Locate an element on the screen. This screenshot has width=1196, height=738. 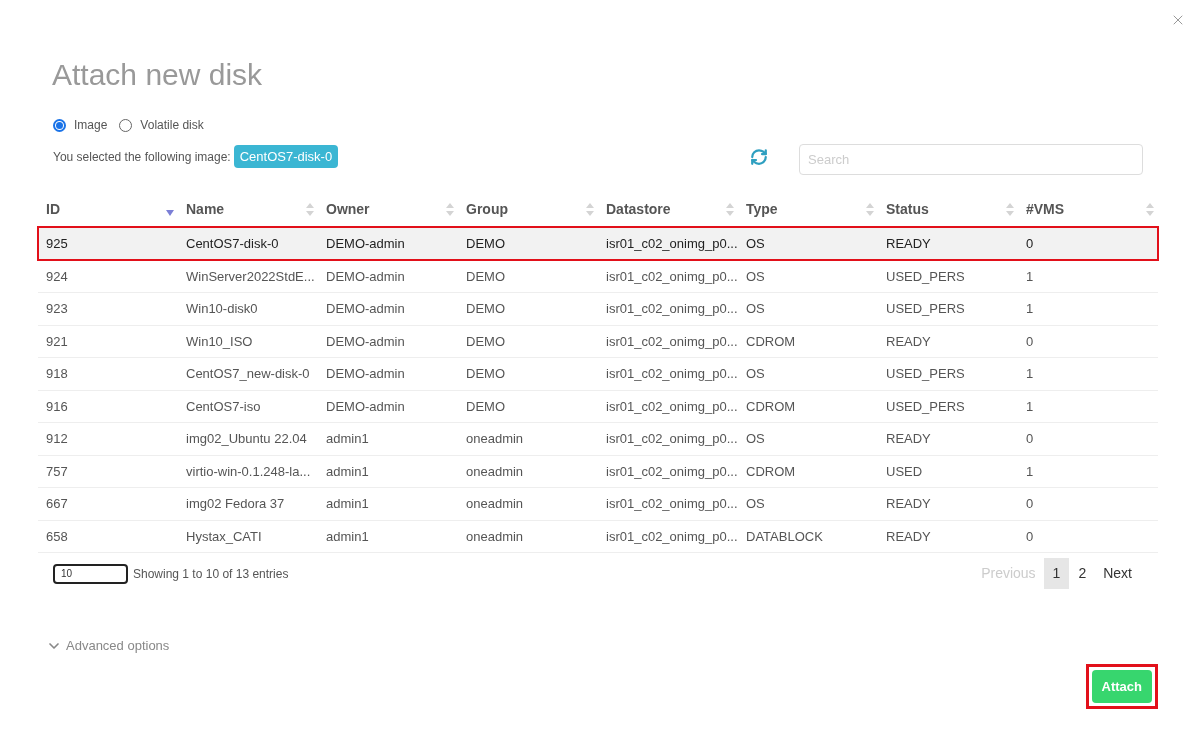
table-cell-text: 757 is located at coordinates (57, 471).